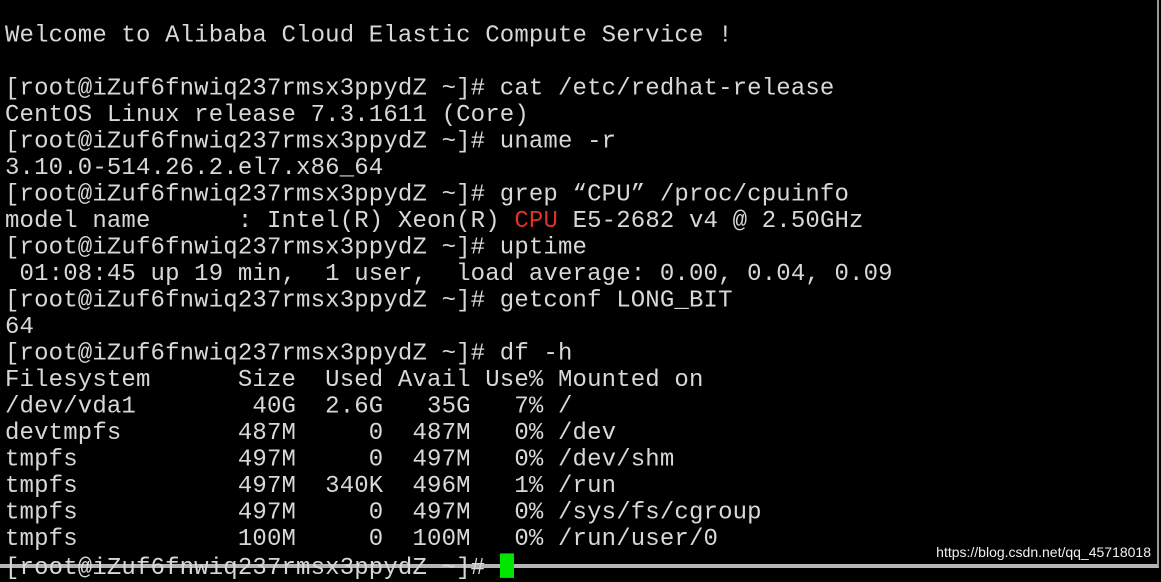  What do you see at coordinates (194, 168) in the screenshot?
I see `terminal-text: 3.10.0-514.26.2.el7.x86_64` at bounding box center [194, 168].